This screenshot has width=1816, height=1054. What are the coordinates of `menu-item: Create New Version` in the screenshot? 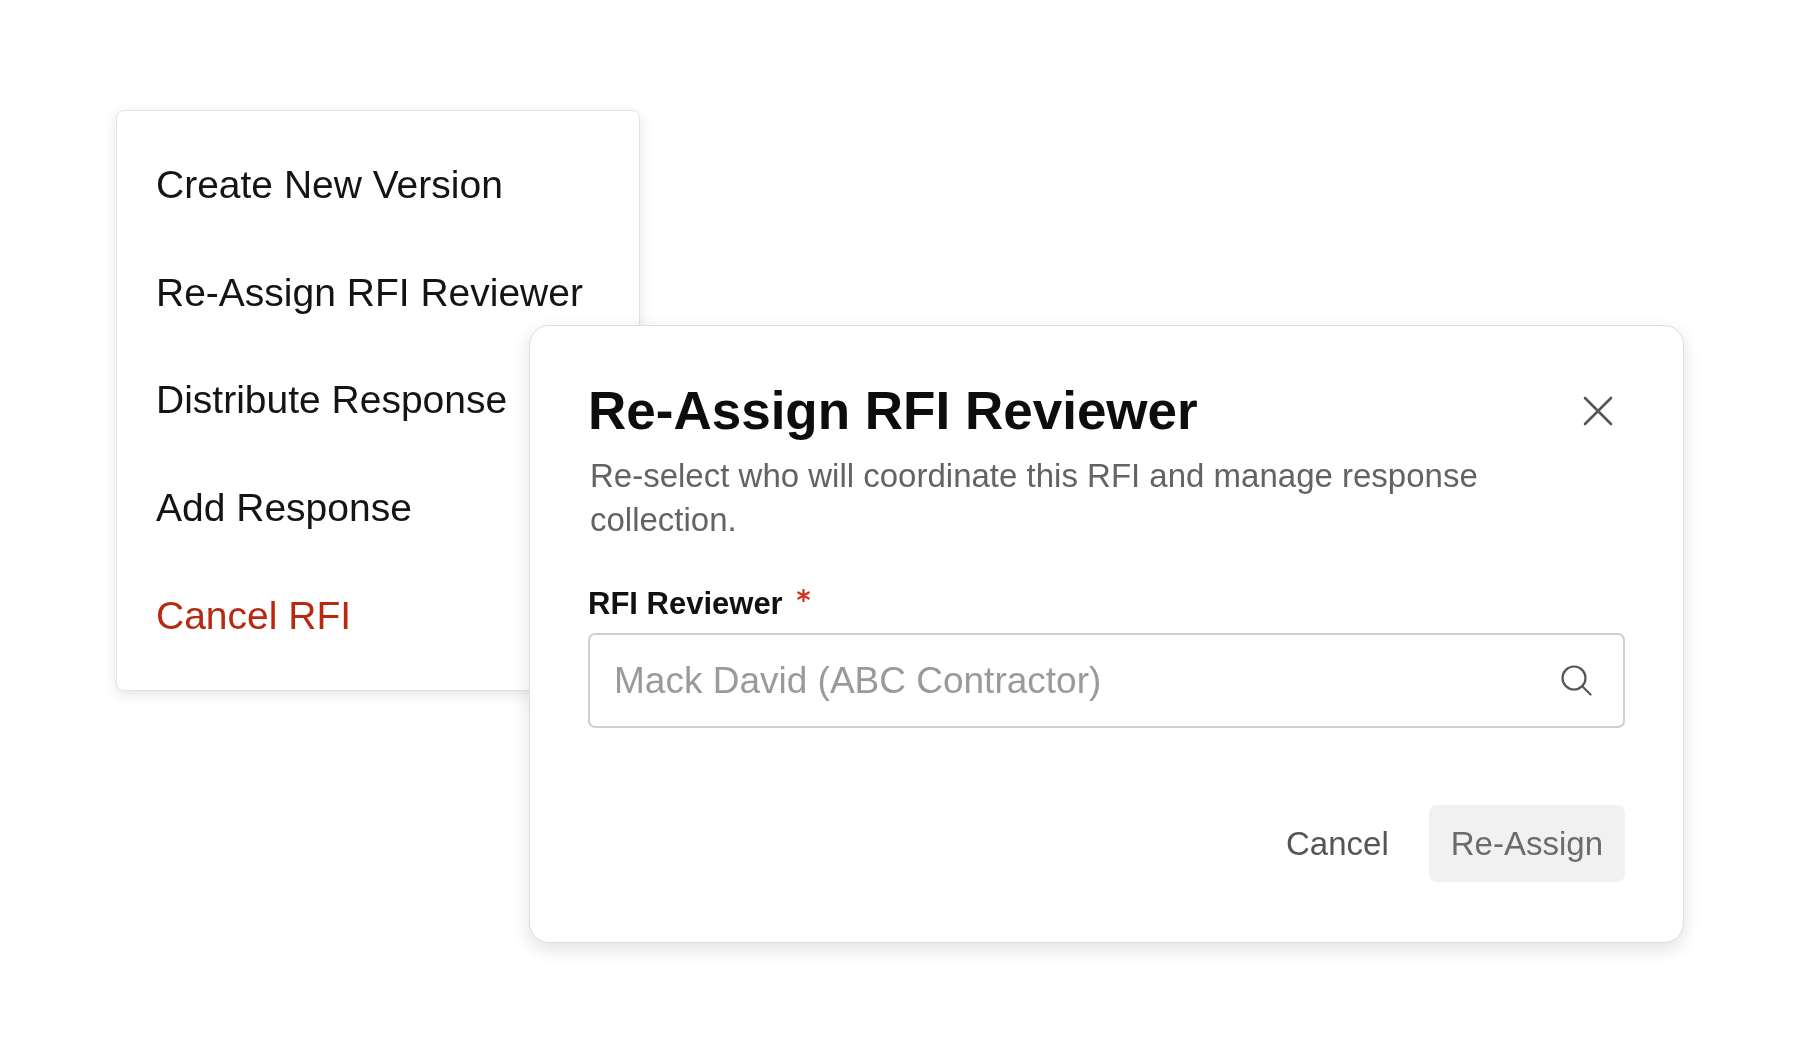 It's located at (329, 185).